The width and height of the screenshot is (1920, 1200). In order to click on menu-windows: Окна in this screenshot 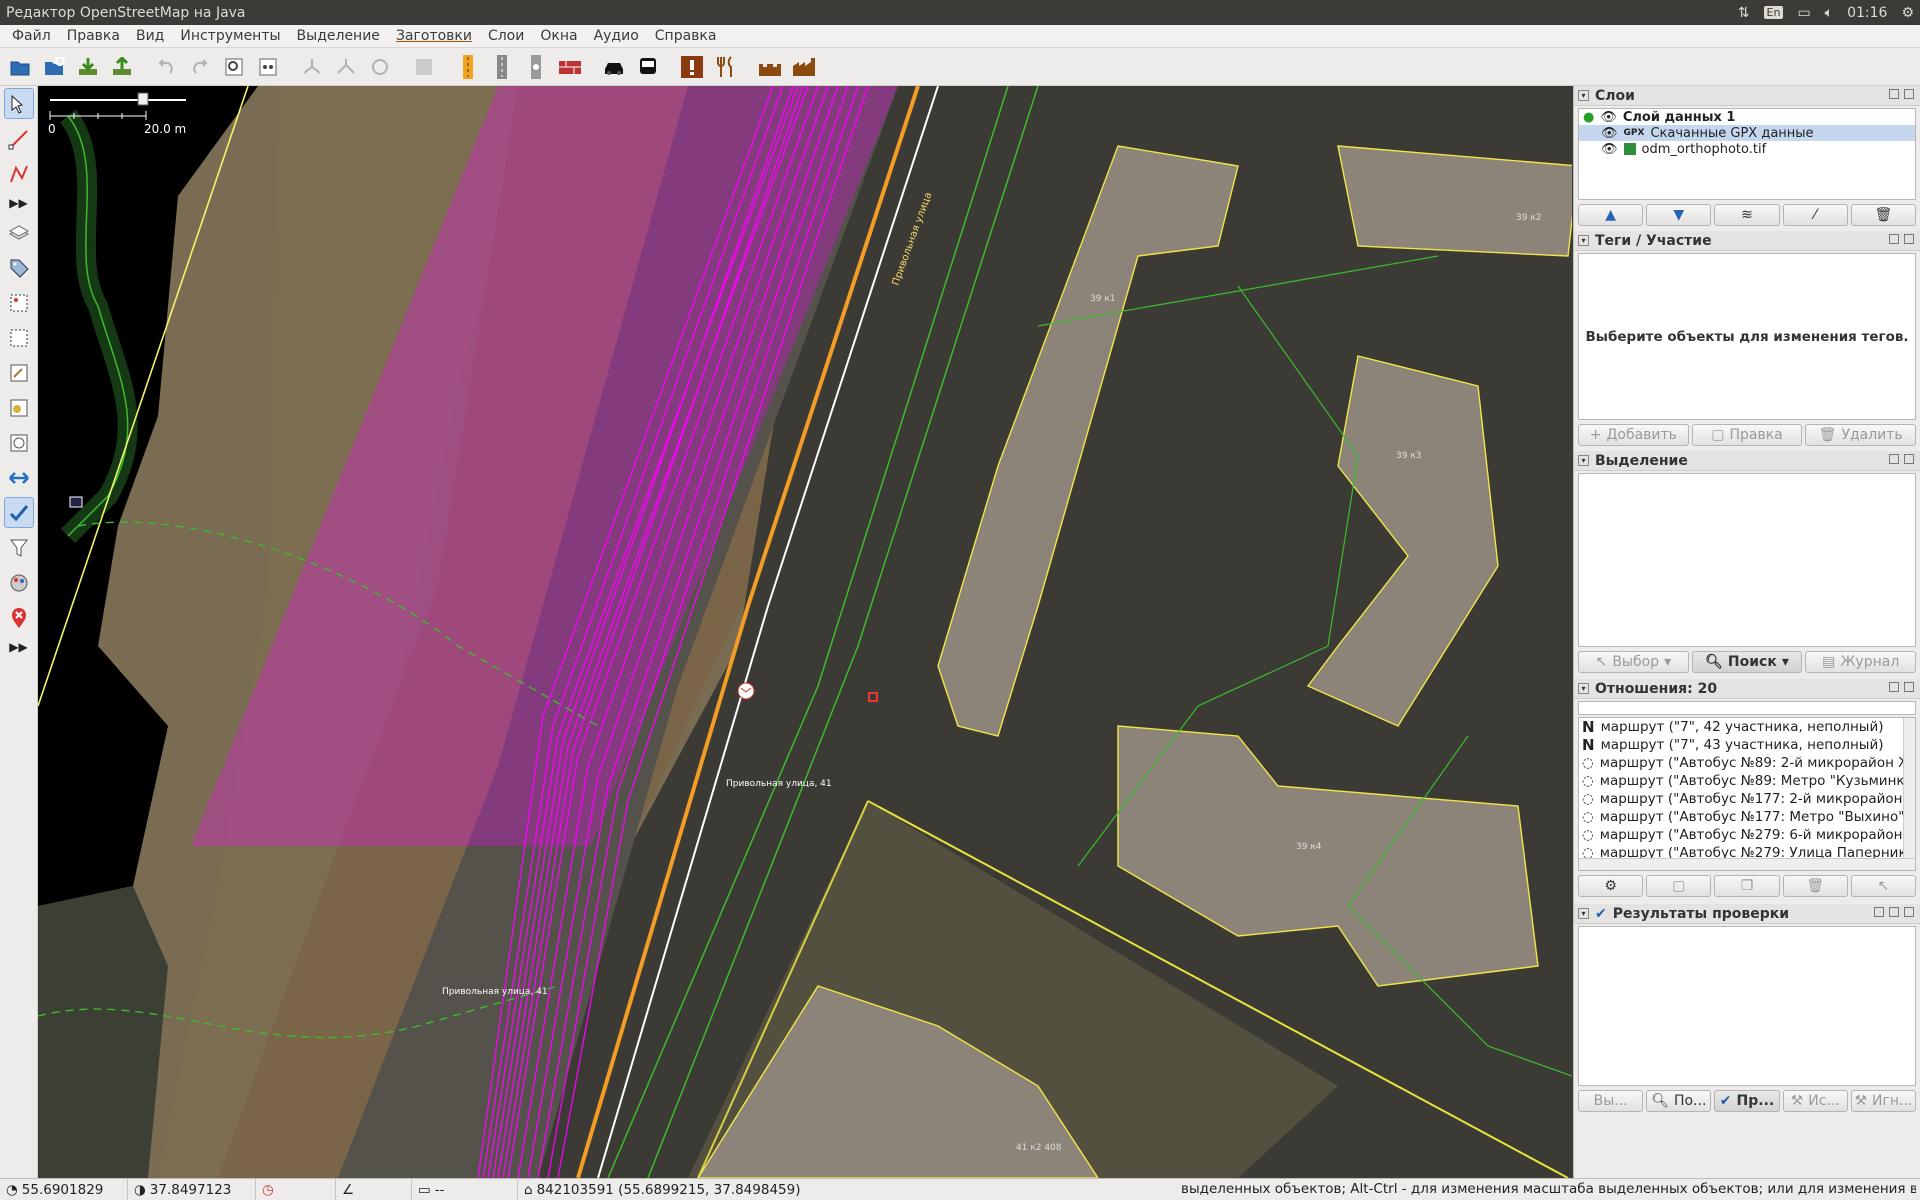, I will do `click(558, 36)`.